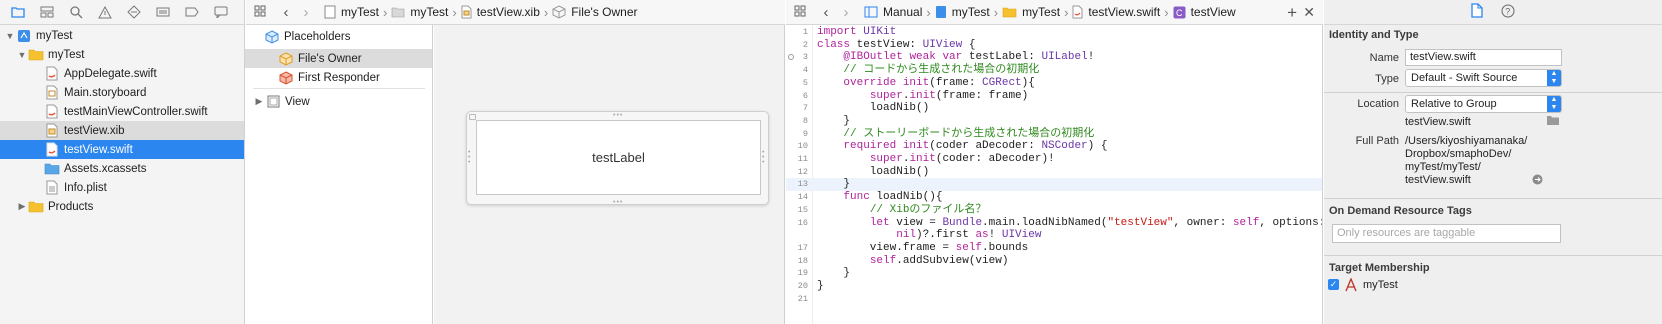 The image size is (1662, 324). Describe the element at coordinates (1054, 96) in the screenshot. I see `code-line: 6 super.init(frame: frame)` at that location.